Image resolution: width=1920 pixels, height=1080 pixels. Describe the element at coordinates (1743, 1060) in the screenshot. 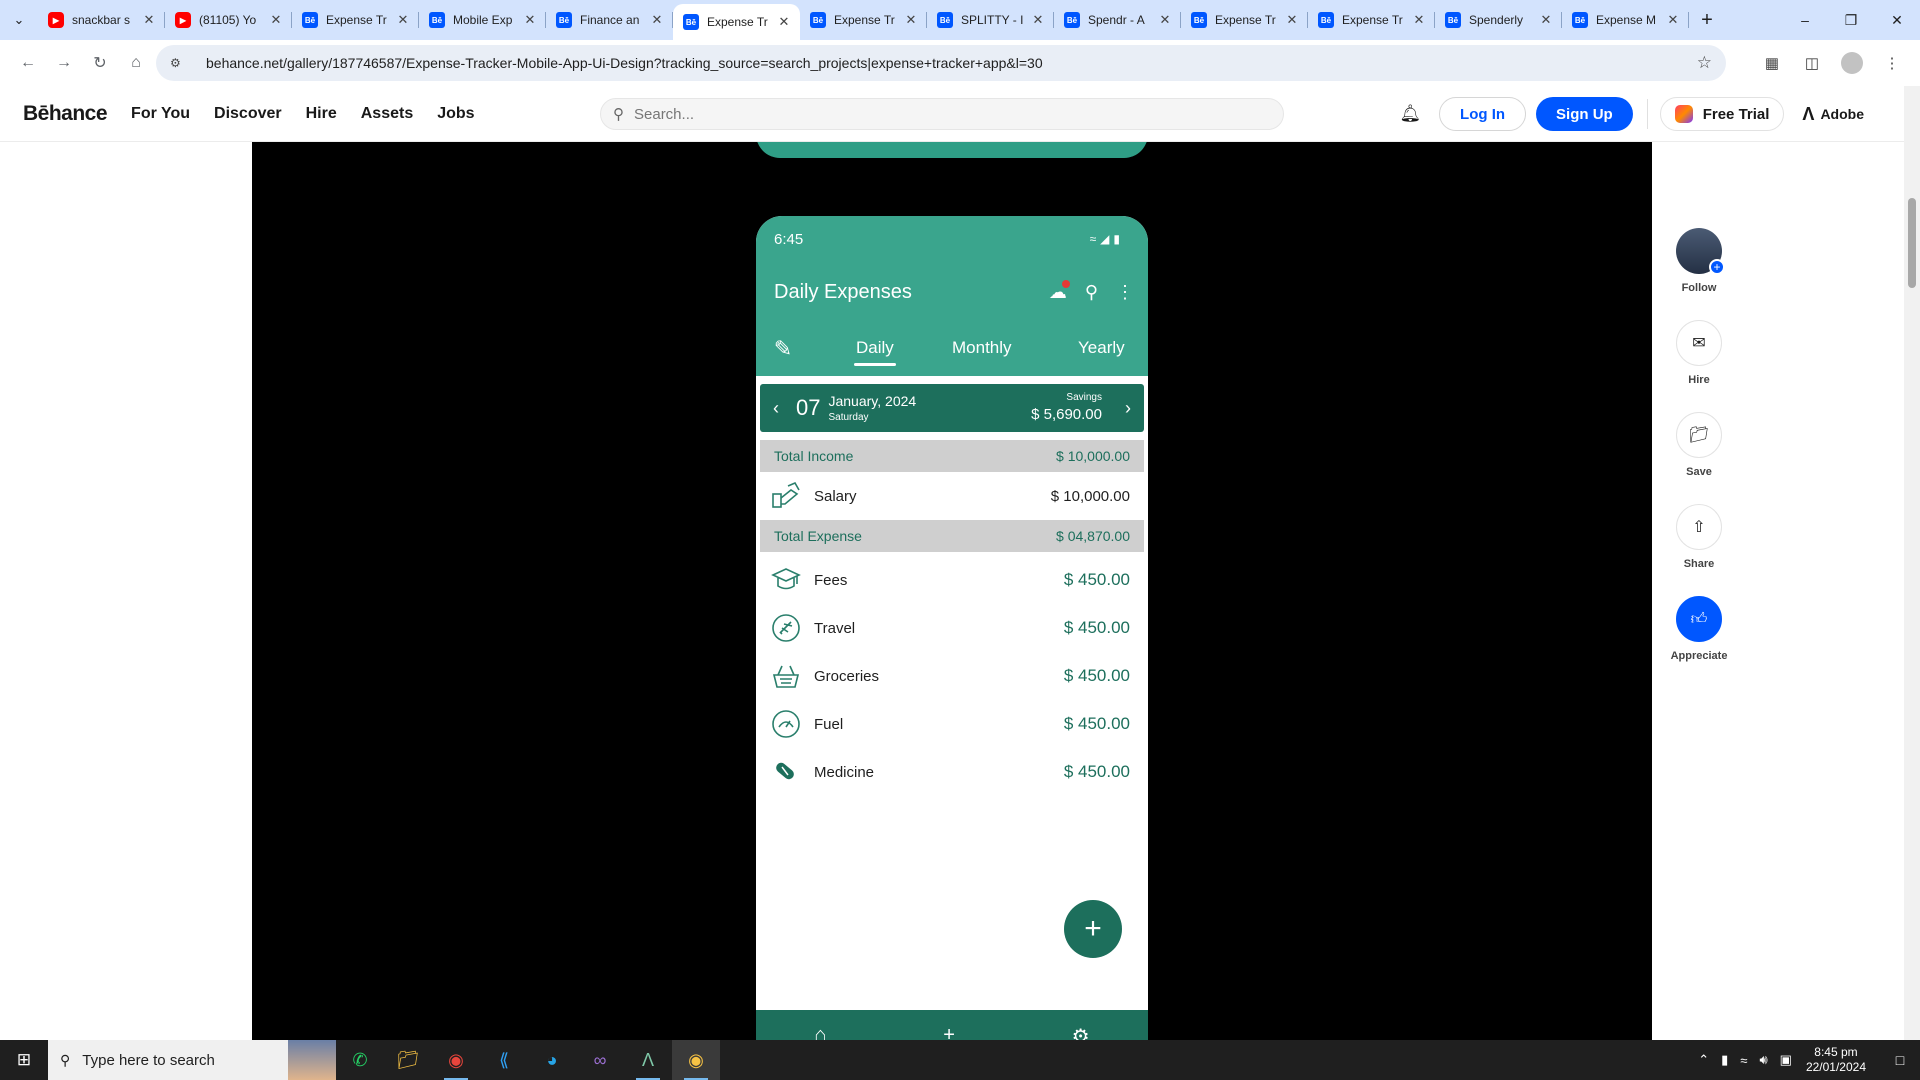

I see `wifi-icon: ≈` at that location.